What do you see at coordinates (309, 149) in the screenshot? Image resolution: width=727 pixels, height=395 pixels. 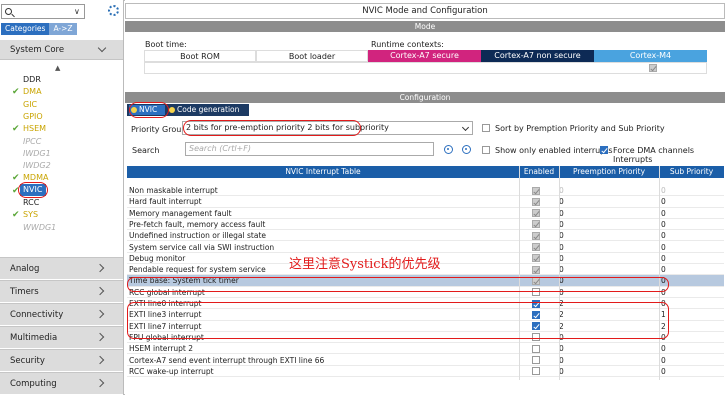 I see `interrupt-search-input: Search (Crtl+F)` at bounding box center [309, 149].